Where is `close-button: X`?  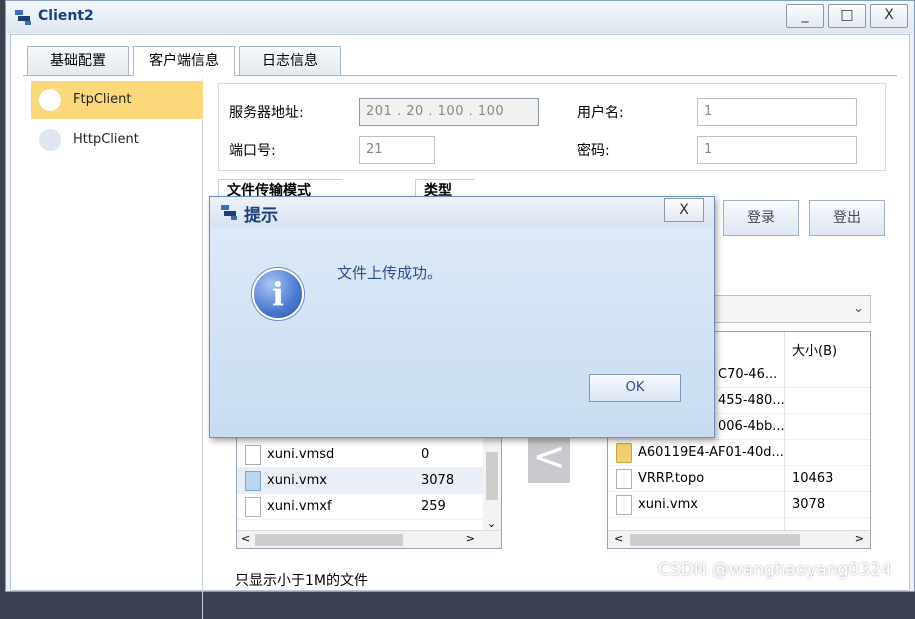 close-button: X is located at coordinates (889, 16).